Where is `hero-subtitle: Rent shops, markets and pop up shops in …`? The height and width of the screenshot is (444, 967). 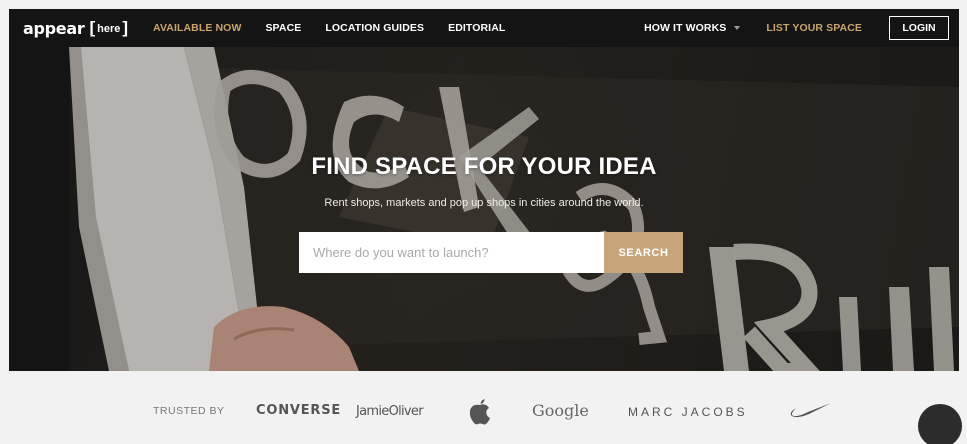 hero-subtitle: Rent shops, markets and pop up shops in … is located at coordinates (484, 203).